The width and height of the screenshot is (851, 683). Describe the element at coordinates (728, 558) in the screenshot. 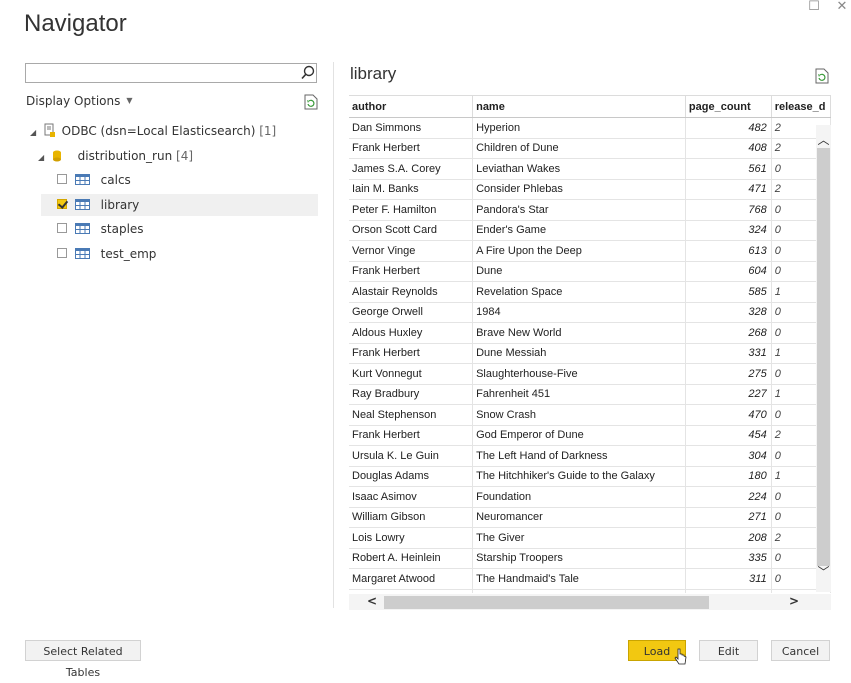

I see `cell-page-count: 335` at that location.